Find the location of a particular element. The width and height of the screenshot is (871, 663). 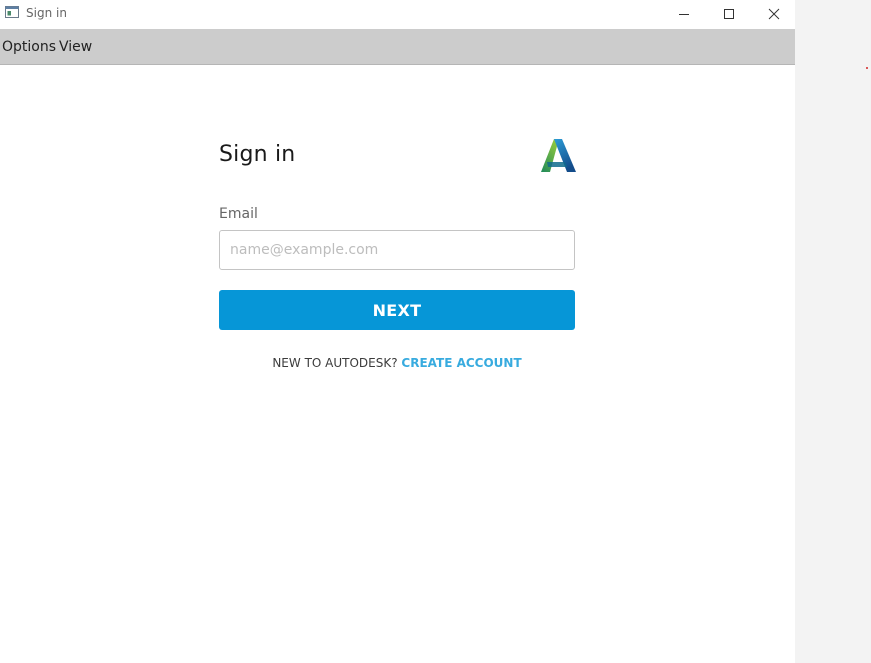

minimize-icon is located at coordinates (684, 14).